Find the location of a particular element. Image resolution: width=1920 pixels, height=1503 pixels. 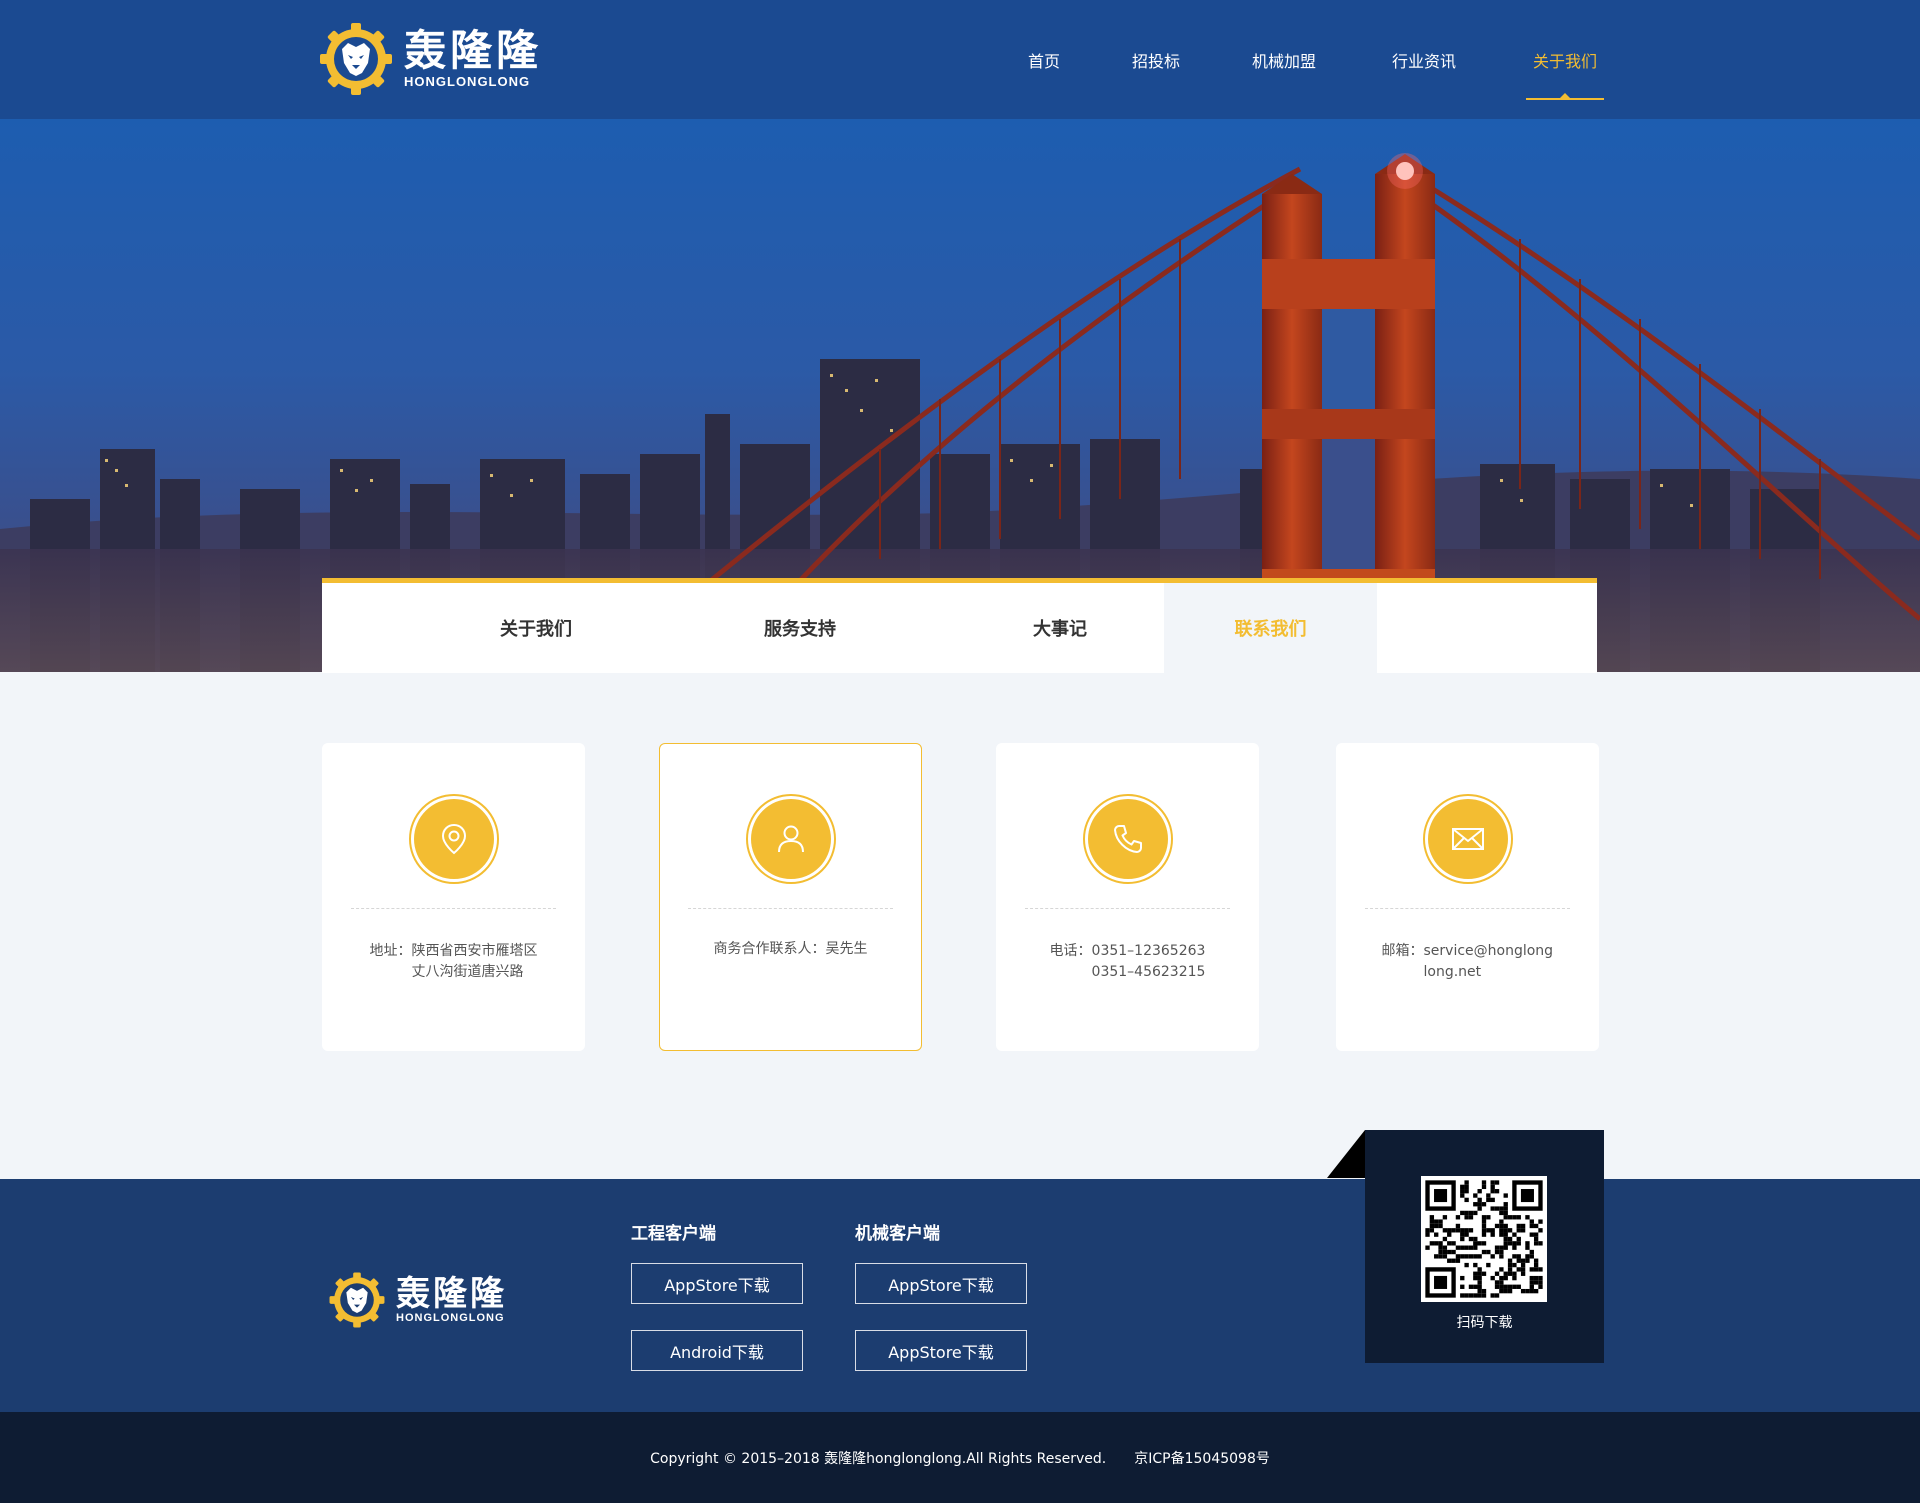

tab-milestones: 大事记 is located at coordinates (1060, 628).